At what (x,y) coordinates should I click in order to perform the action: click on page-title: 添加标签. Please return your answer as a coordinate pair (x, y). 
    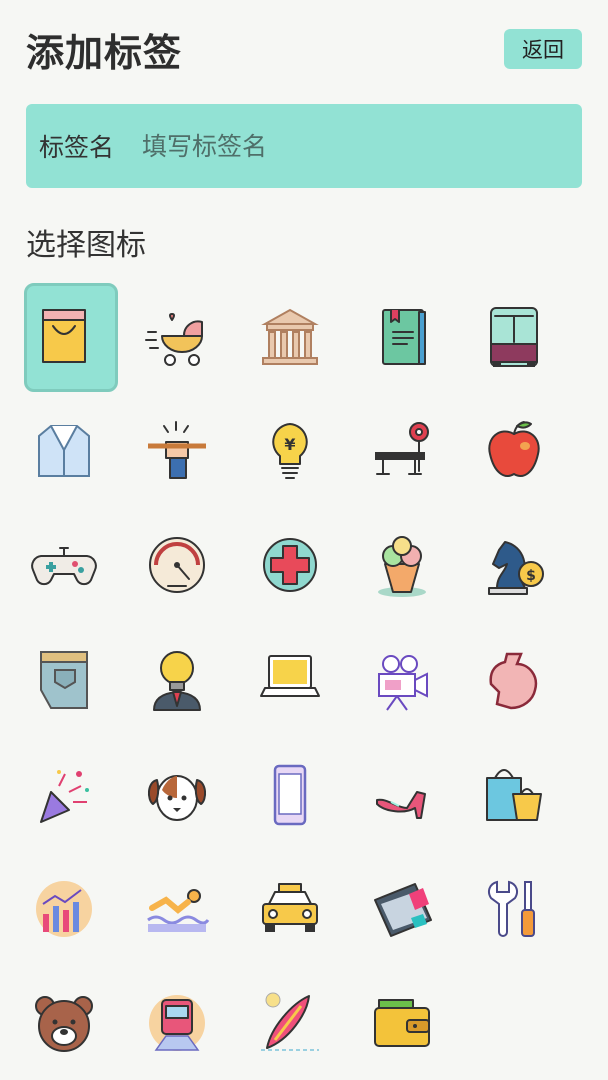
    Looking at the image, I should click on (104, 53).